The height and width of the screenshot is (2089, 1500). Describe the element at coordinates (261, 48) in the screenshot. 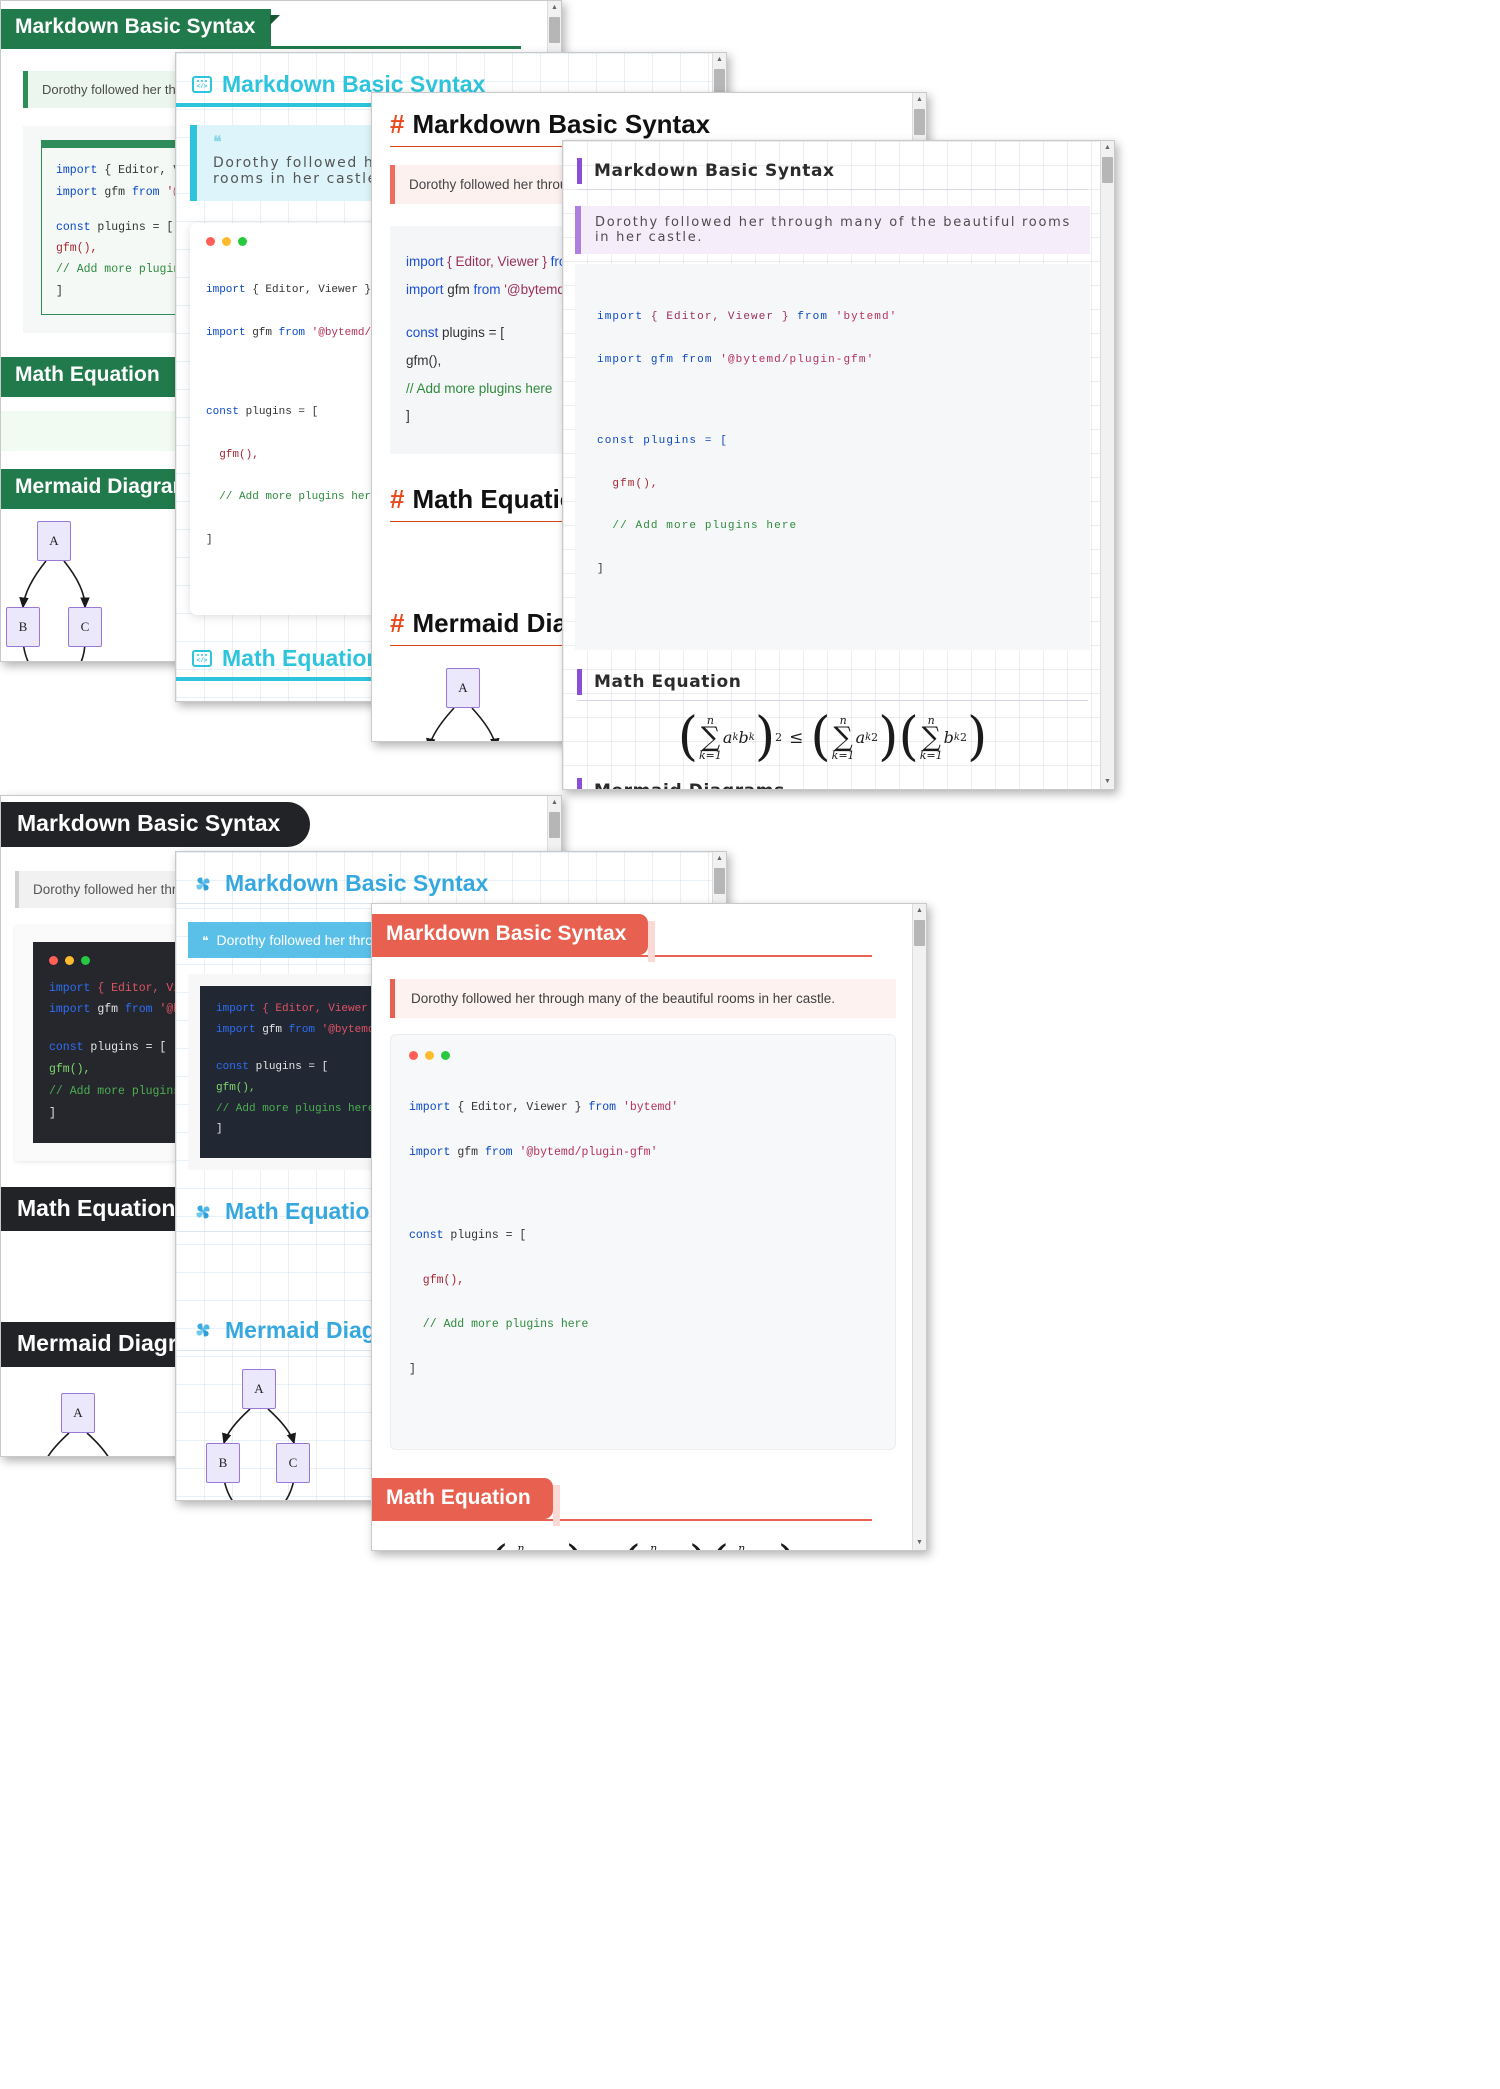

I see `heading-rule` at that location.